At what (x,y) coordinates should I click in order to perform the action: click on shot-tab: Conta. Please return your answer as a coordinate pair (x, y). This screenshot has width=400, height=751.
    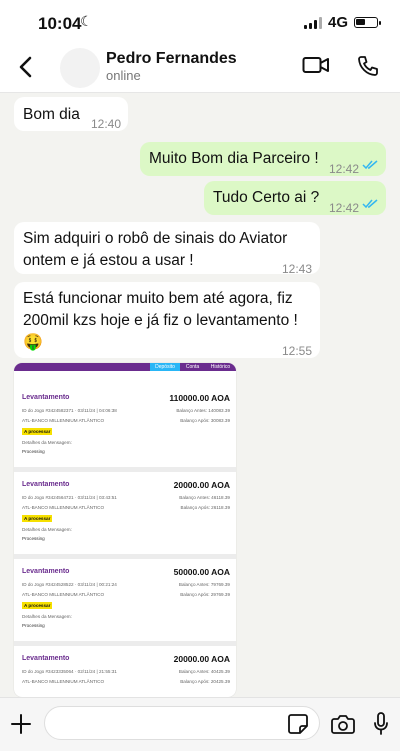
    Looking at the image, I should click on (192, 367).